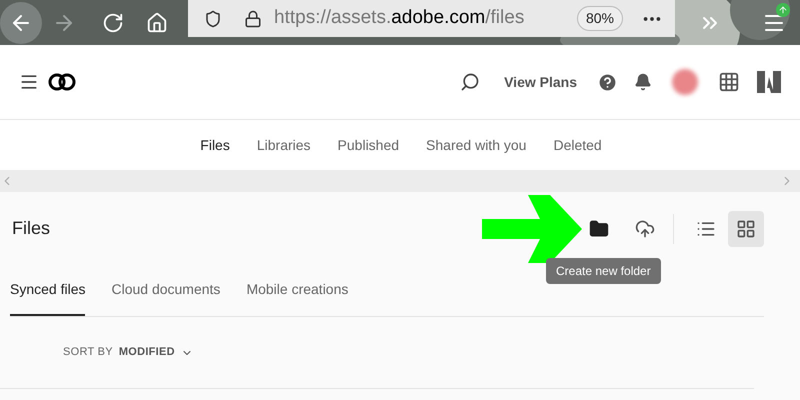 The height and width of the screenshot is (400, 800). What do you see at coordinates (599, 228) in the screenshot?
I see `folder-icon` at bounding box center [599, 228].